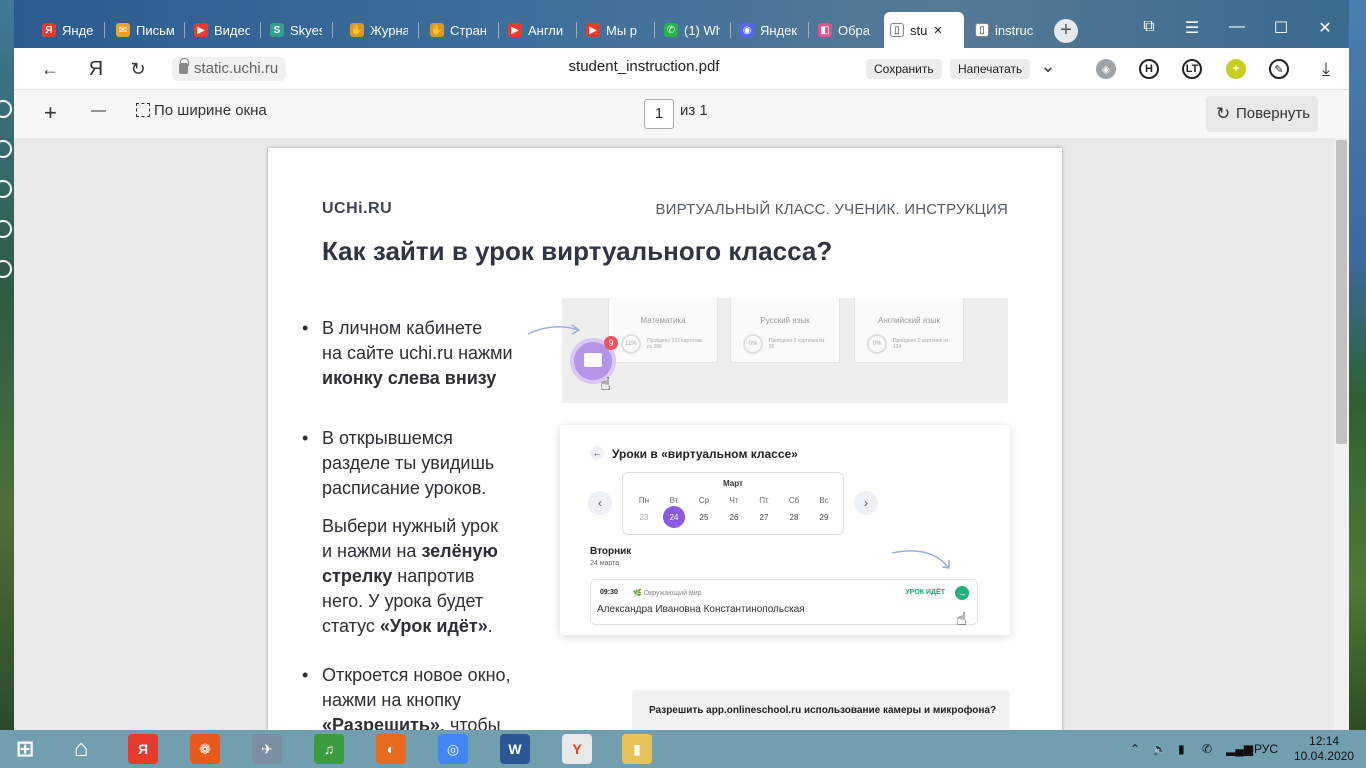 The width and height of the screenshot is (1366, 768). Describe the element at coordinates (1192, 69) in the screenshot. I see `extension-icon: LT` at that location.